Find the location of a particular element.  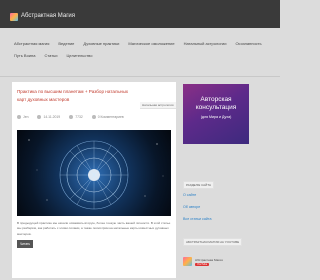

consultation-banner: Авторская консультация (для Мира и Духа) is located at coordinates (216, 114).